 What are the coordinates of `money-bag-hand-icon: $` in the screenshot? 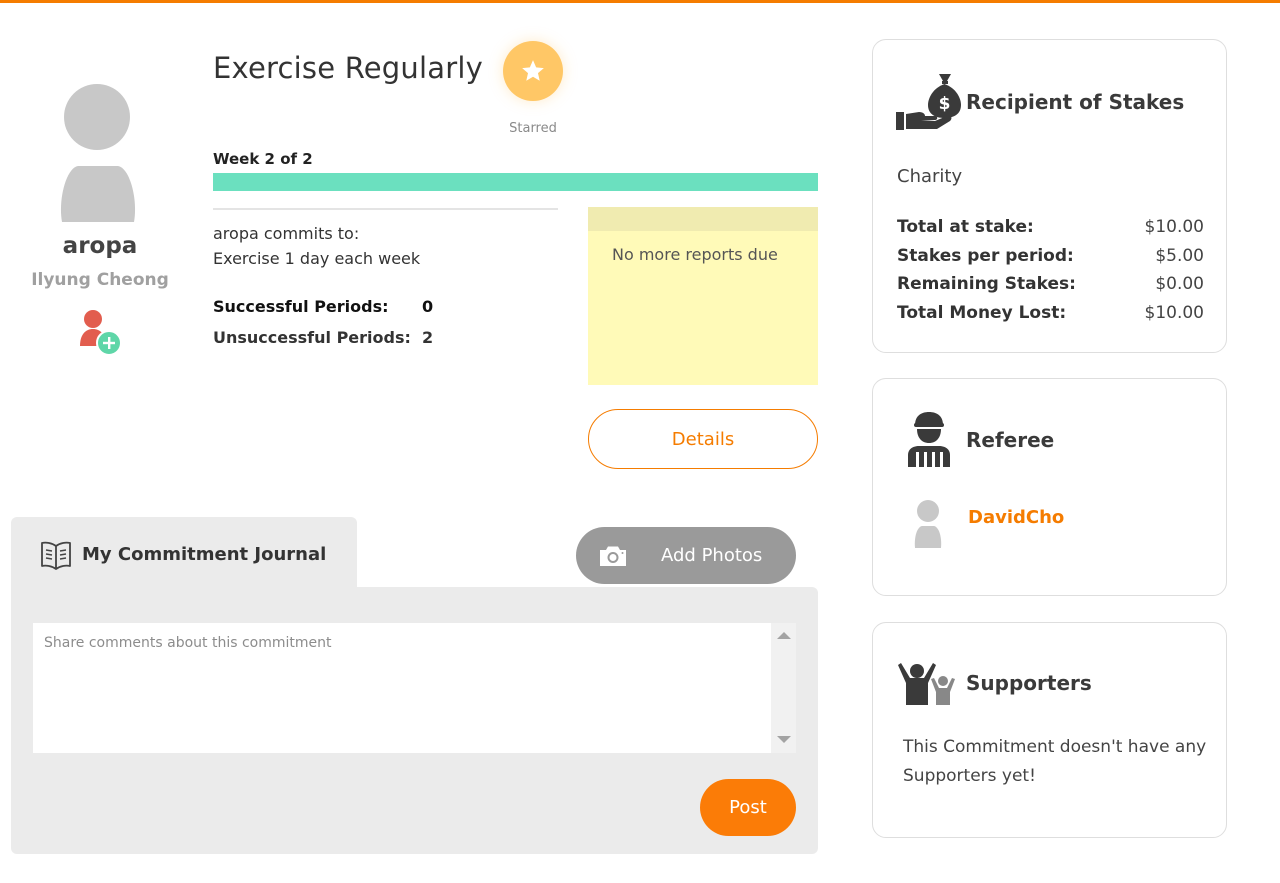 It's located at (928, 102).